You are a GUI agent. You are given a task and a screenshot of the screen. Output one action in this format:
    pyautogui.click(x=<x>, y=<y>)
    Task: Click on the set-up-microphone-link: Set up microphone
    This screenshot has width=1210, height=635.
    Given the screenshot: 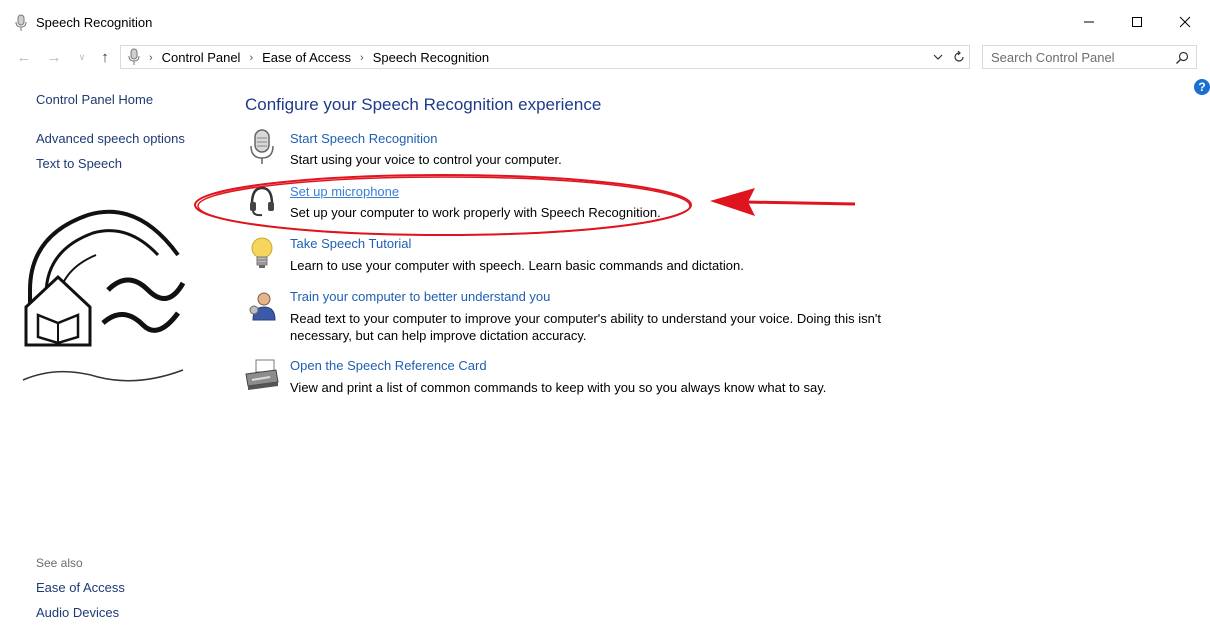 What is the action you would take?
    pyautogui.click(x=344, y=191)
    